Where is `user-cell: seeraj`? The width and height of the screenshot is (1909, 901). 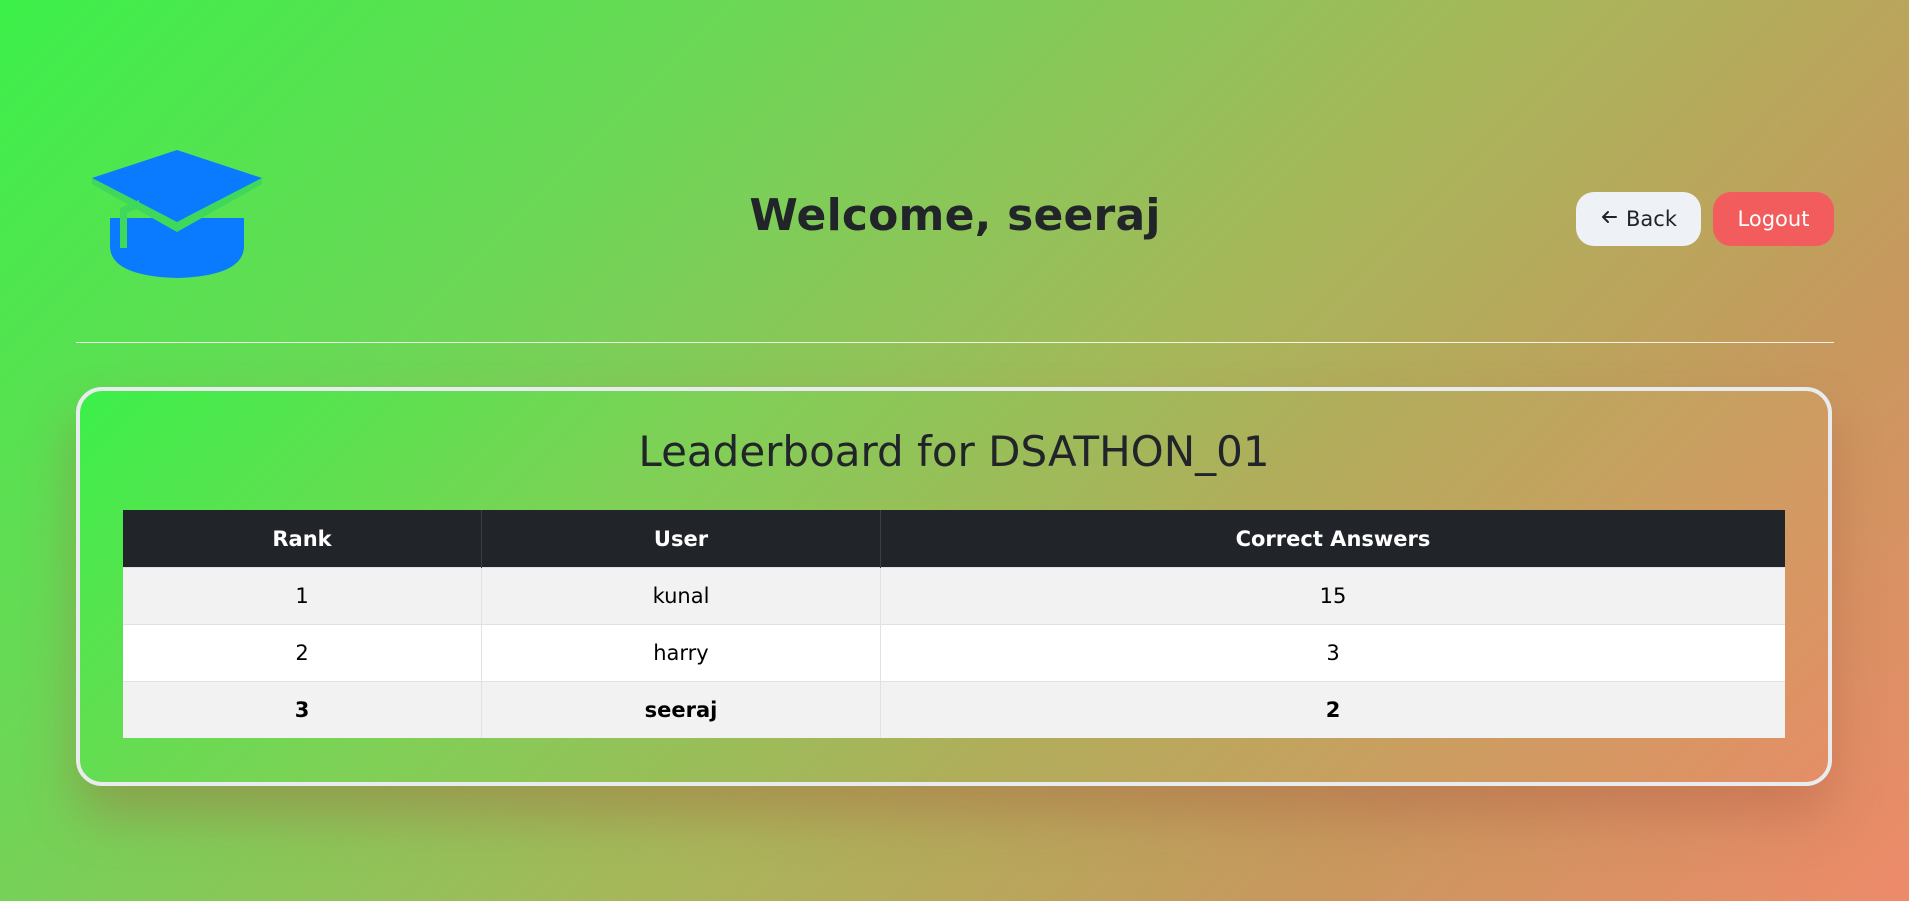
user-cell: seeraj is located at coordinates (681, 709).